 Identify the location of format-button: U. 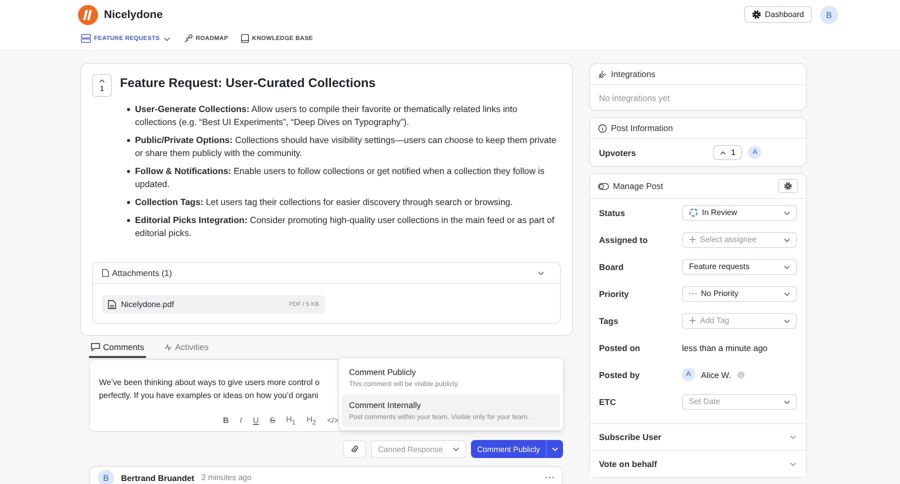
(256, 421).